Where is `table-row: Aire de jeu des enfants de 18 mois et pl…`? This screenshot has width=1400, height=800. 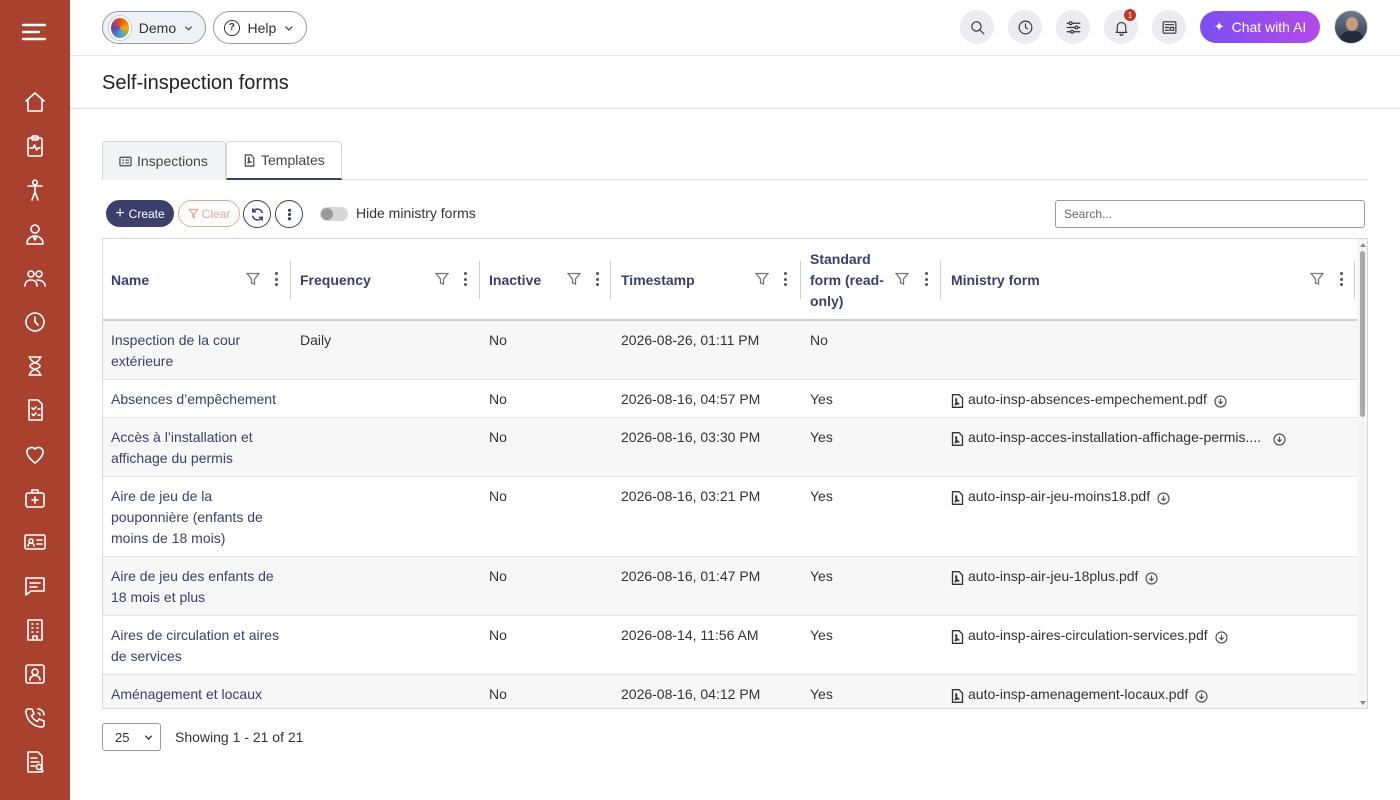
table-row: Aire de jeu des enfants de 18 mois et pl… is located at coordinates (730, 586).